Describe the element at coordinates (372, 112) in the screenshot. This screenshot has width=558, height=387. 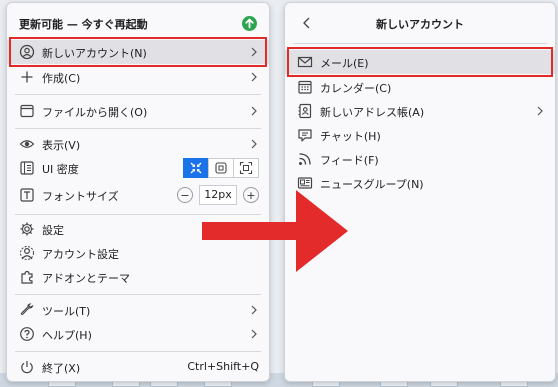
I see `address-book-label: 新しいアドレス帳(A)` at that location.